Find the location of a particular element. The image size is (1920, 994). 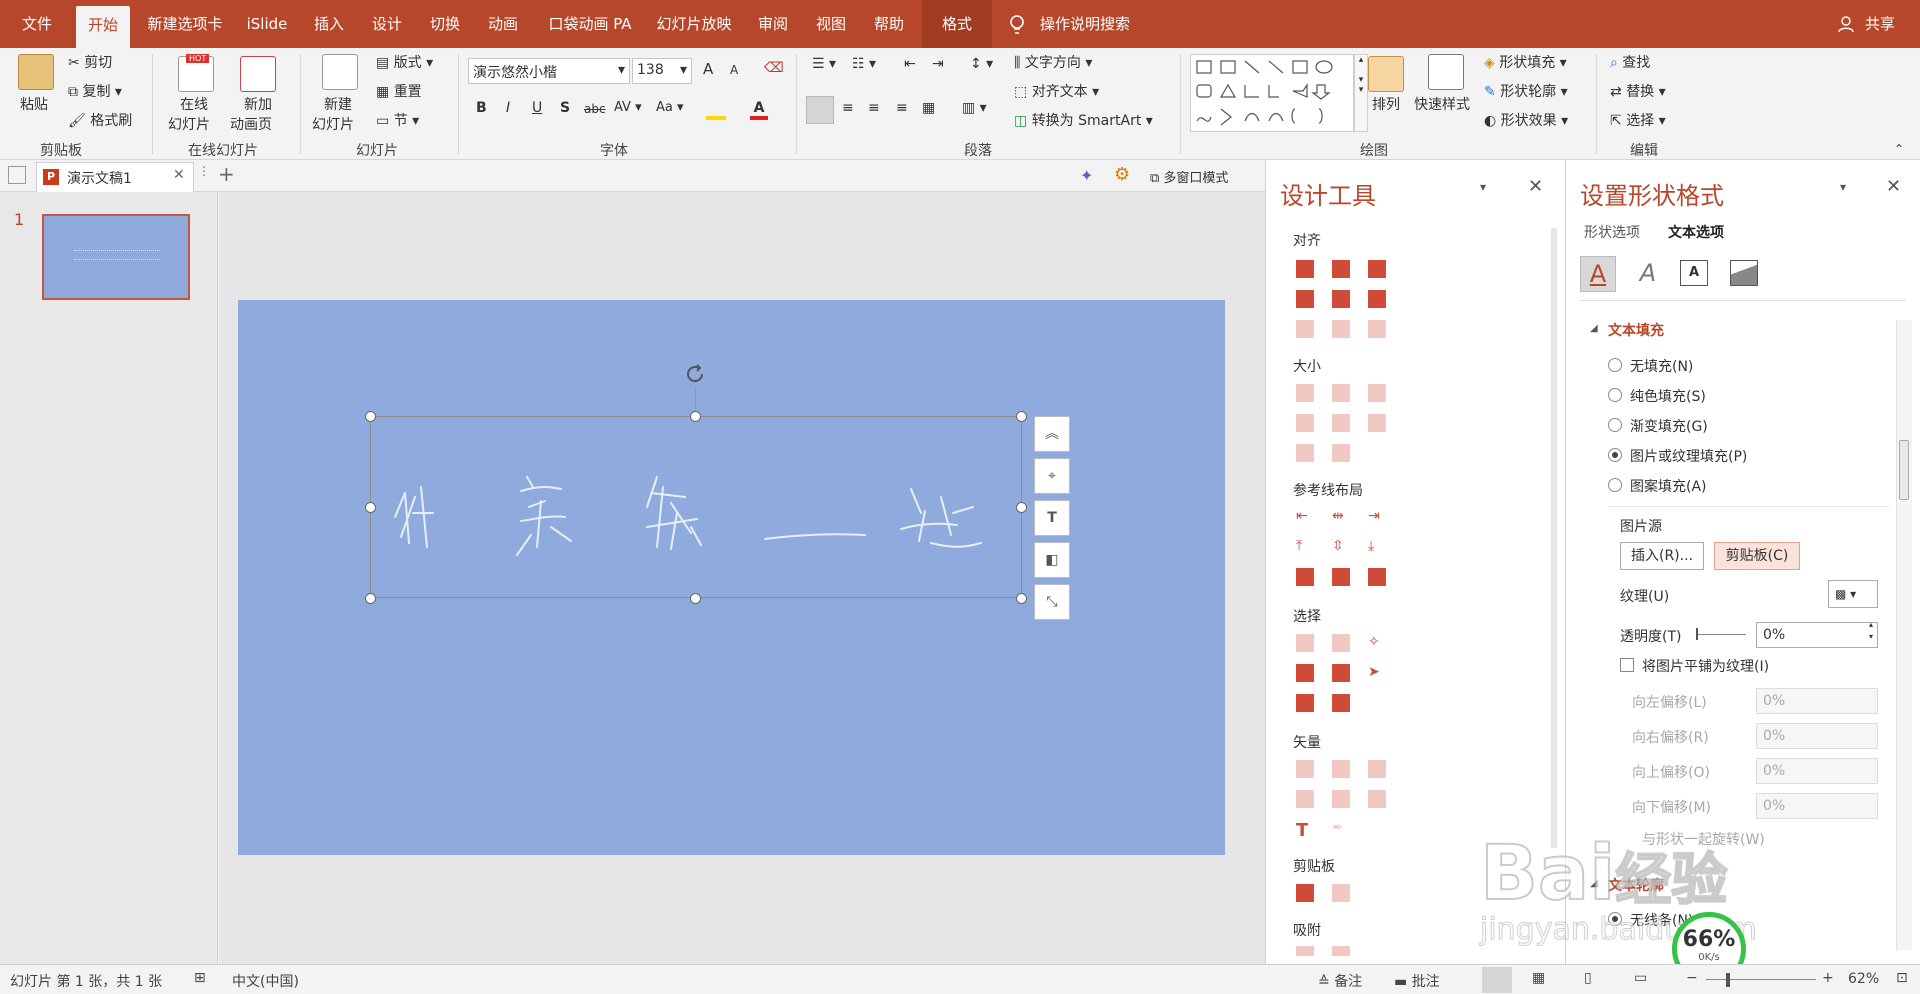

online-slide-label: 在线 is located at coordinates (194, 104).